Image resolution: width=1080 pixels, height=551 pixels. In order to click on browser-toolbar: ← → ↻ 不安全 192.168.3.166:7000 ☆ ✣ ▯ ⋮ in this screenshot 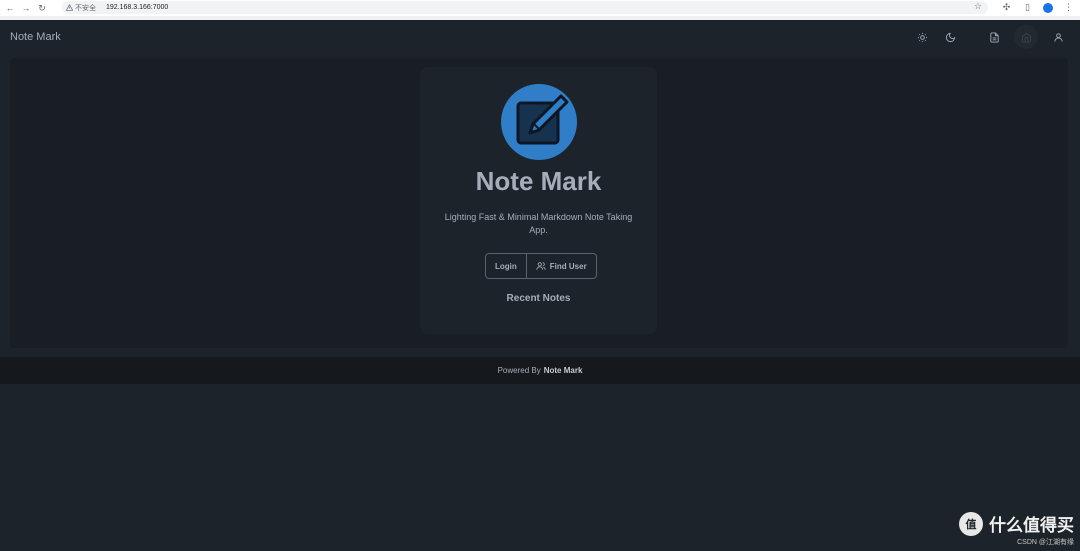, I will do `click(540, 8)`.